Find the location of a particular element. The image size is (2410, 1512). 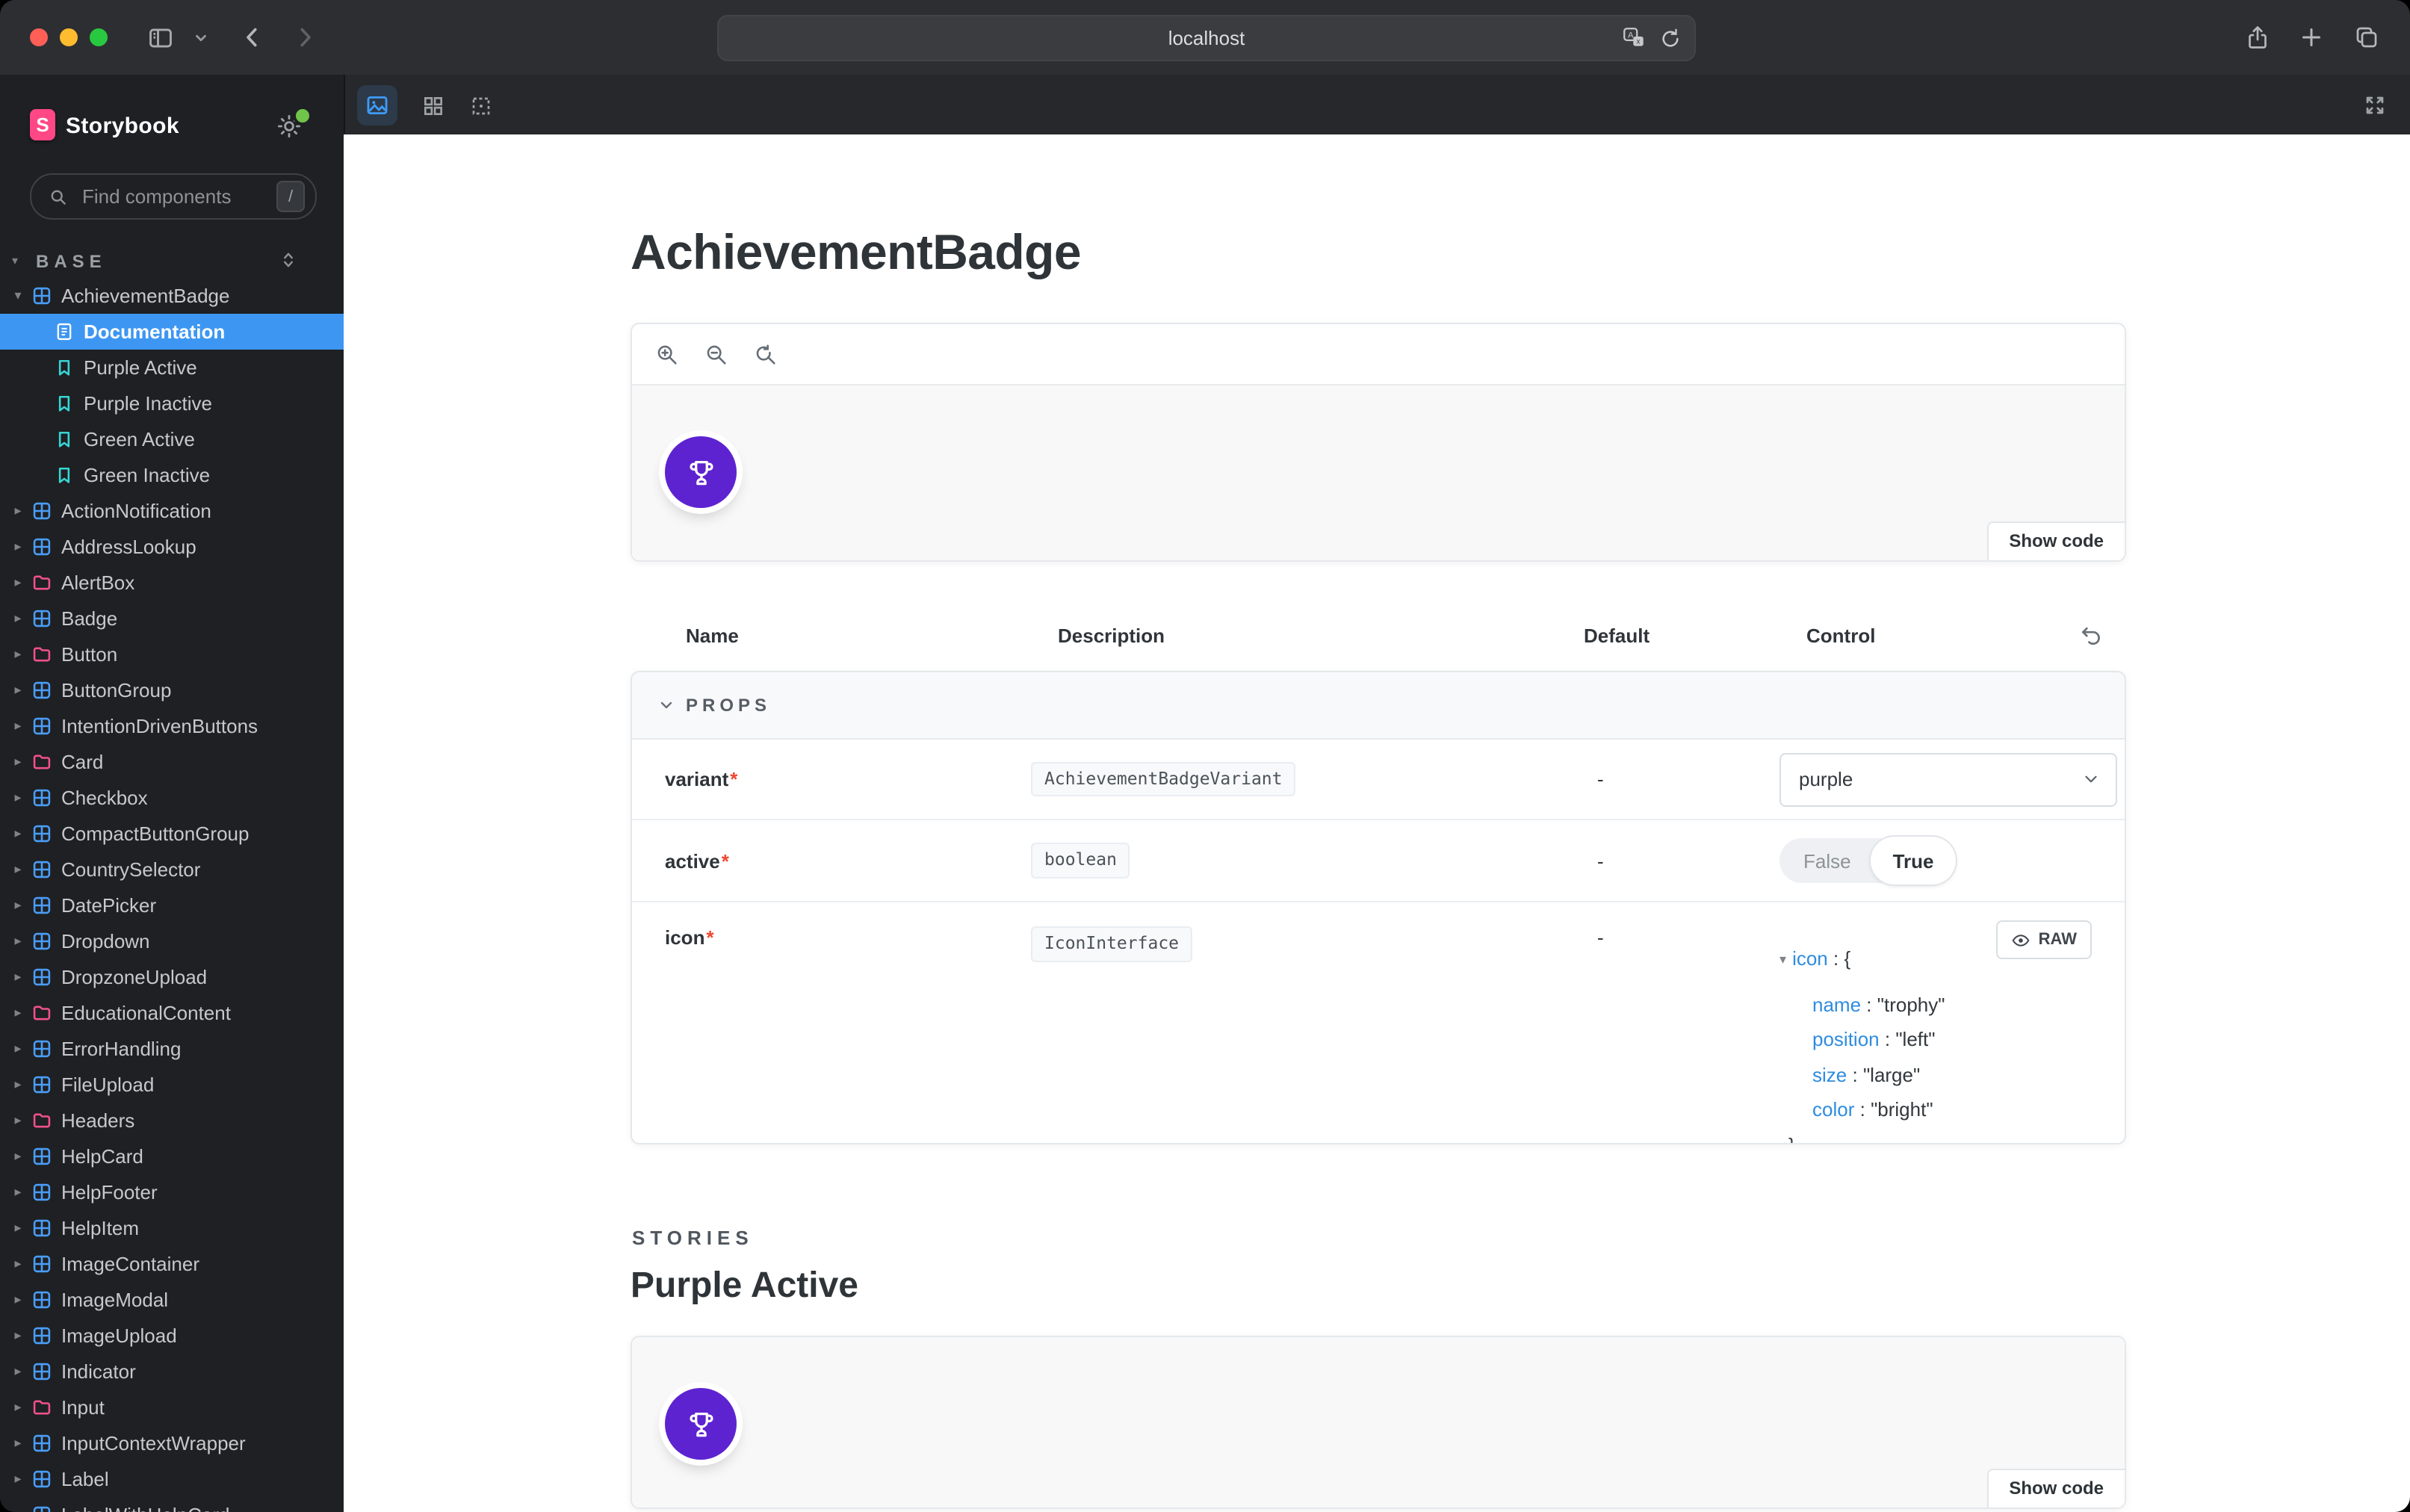

sidebar-item-indicator: ▸ Indicator is located at coordinates (172, 1371).